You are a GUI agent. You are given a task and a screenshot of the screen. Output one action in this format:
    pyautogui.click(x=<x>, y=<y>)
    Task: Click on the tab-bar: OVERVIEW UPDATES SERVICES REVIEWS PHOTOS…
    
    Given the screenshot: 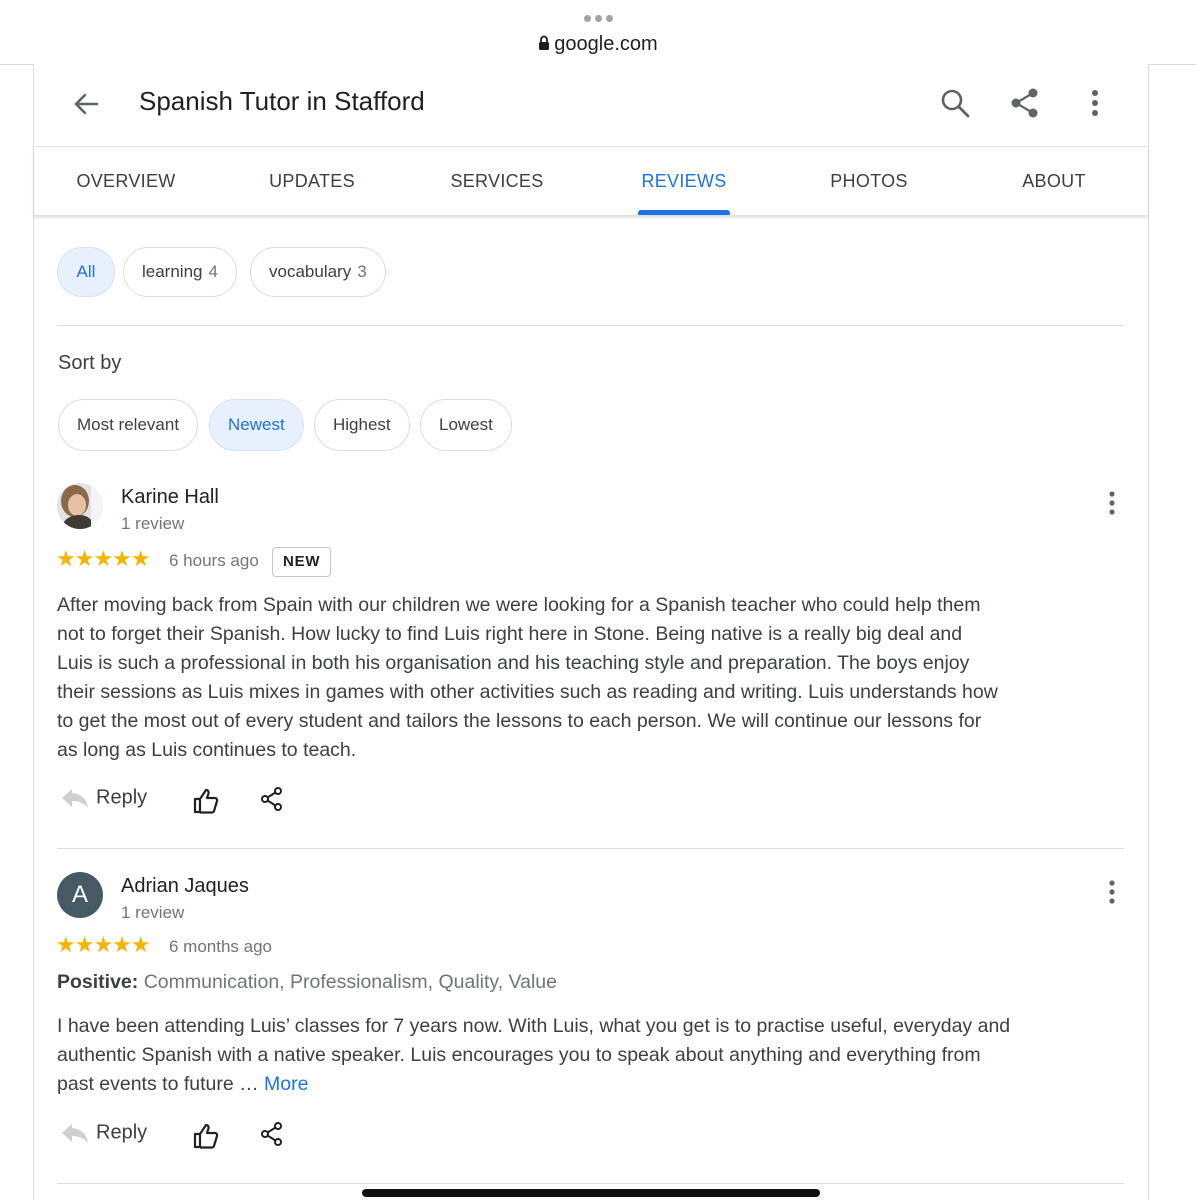 What is the action you would take?
    pyautogui.click(x=591, y=181)
    